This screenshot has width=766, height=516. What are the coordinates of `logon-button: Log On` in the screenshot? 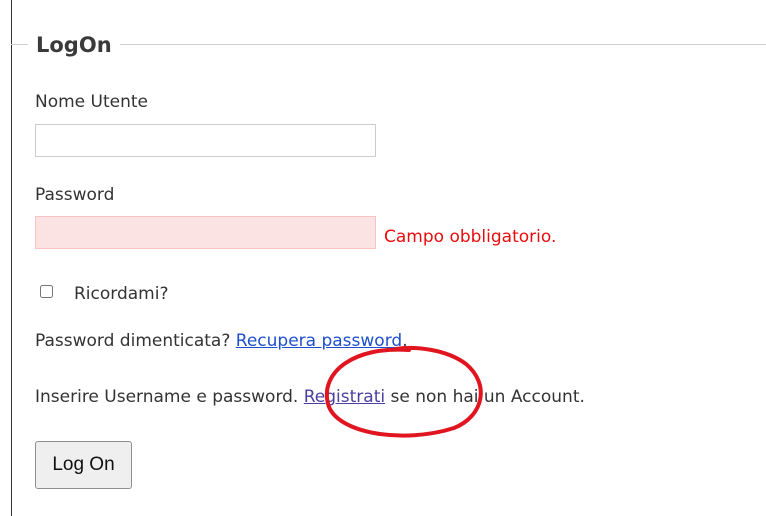 It's located at (83, 465).